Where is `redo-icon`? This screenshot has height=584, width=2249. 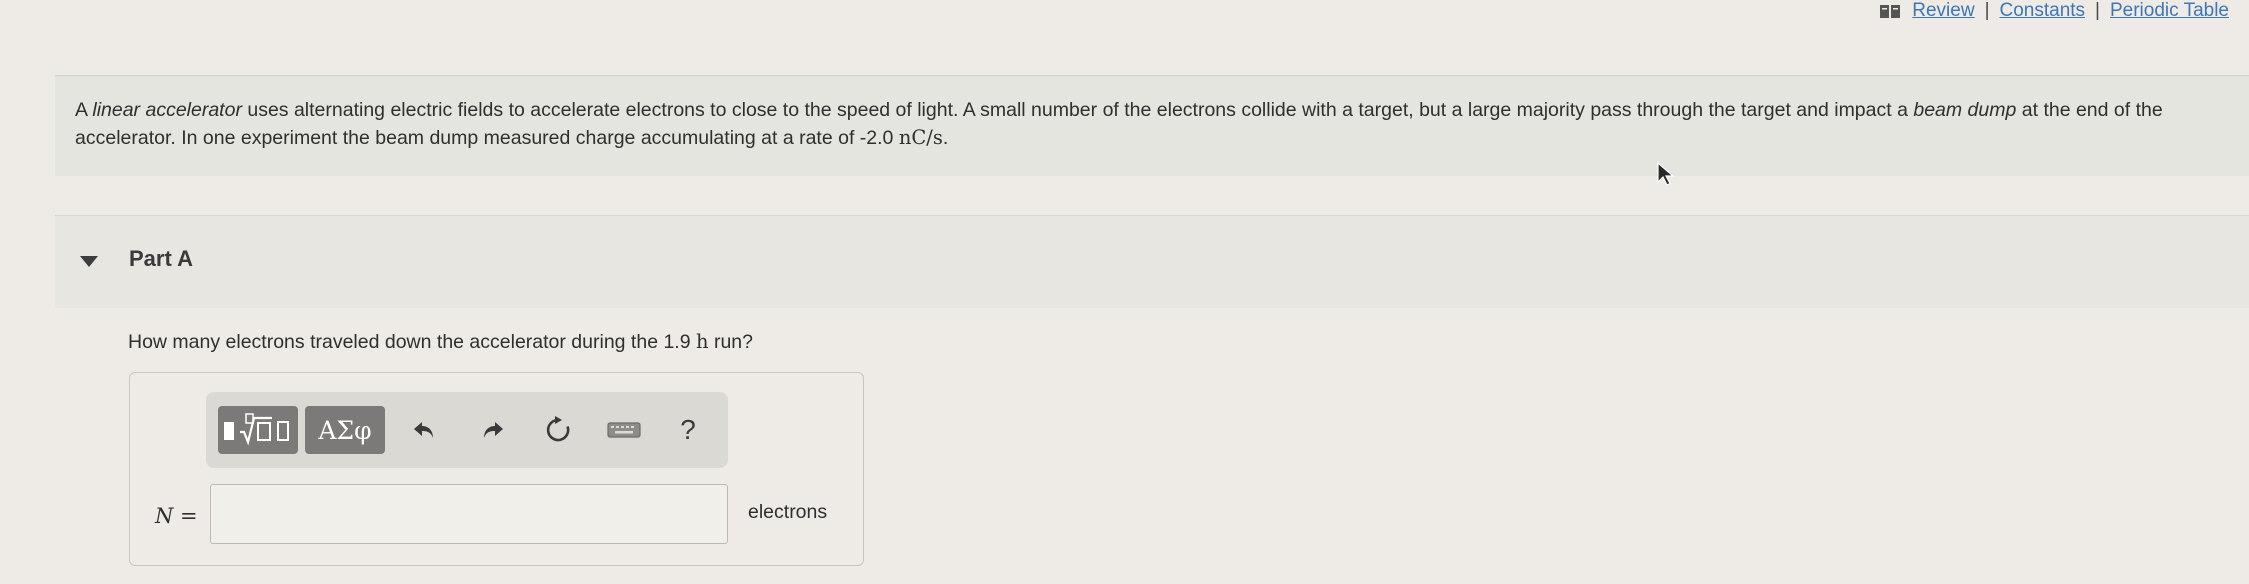 redo-icon is located at coordinates (493, 430).